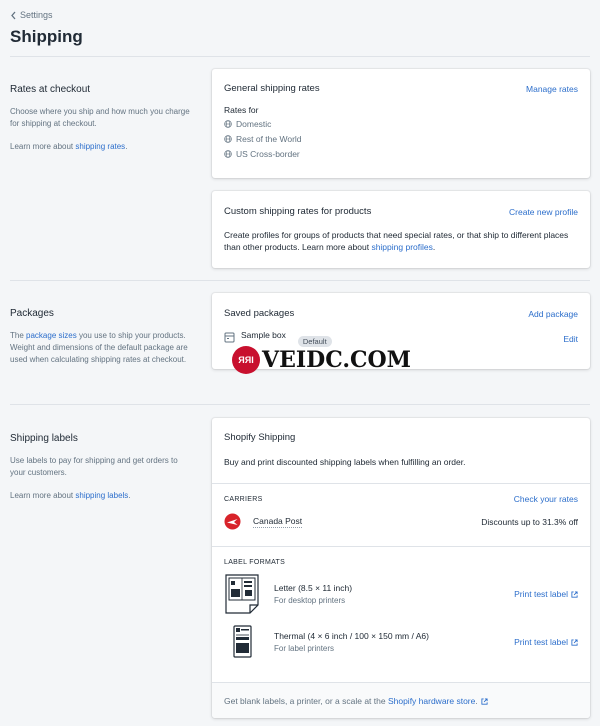  Describe the element at coordinates (278, 521) in the screenshot. I see `carrier-name: Canada Post` at that location.